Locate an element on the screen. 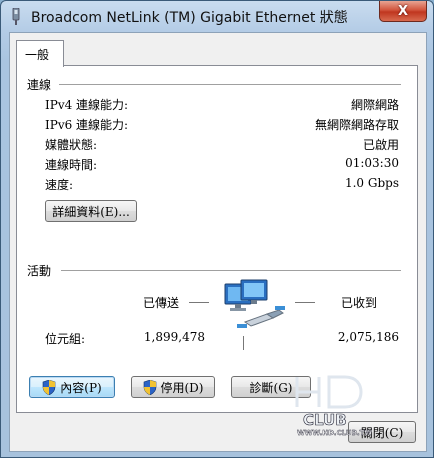  properties-button: 內容(P) is located at coordinates (72, 387).